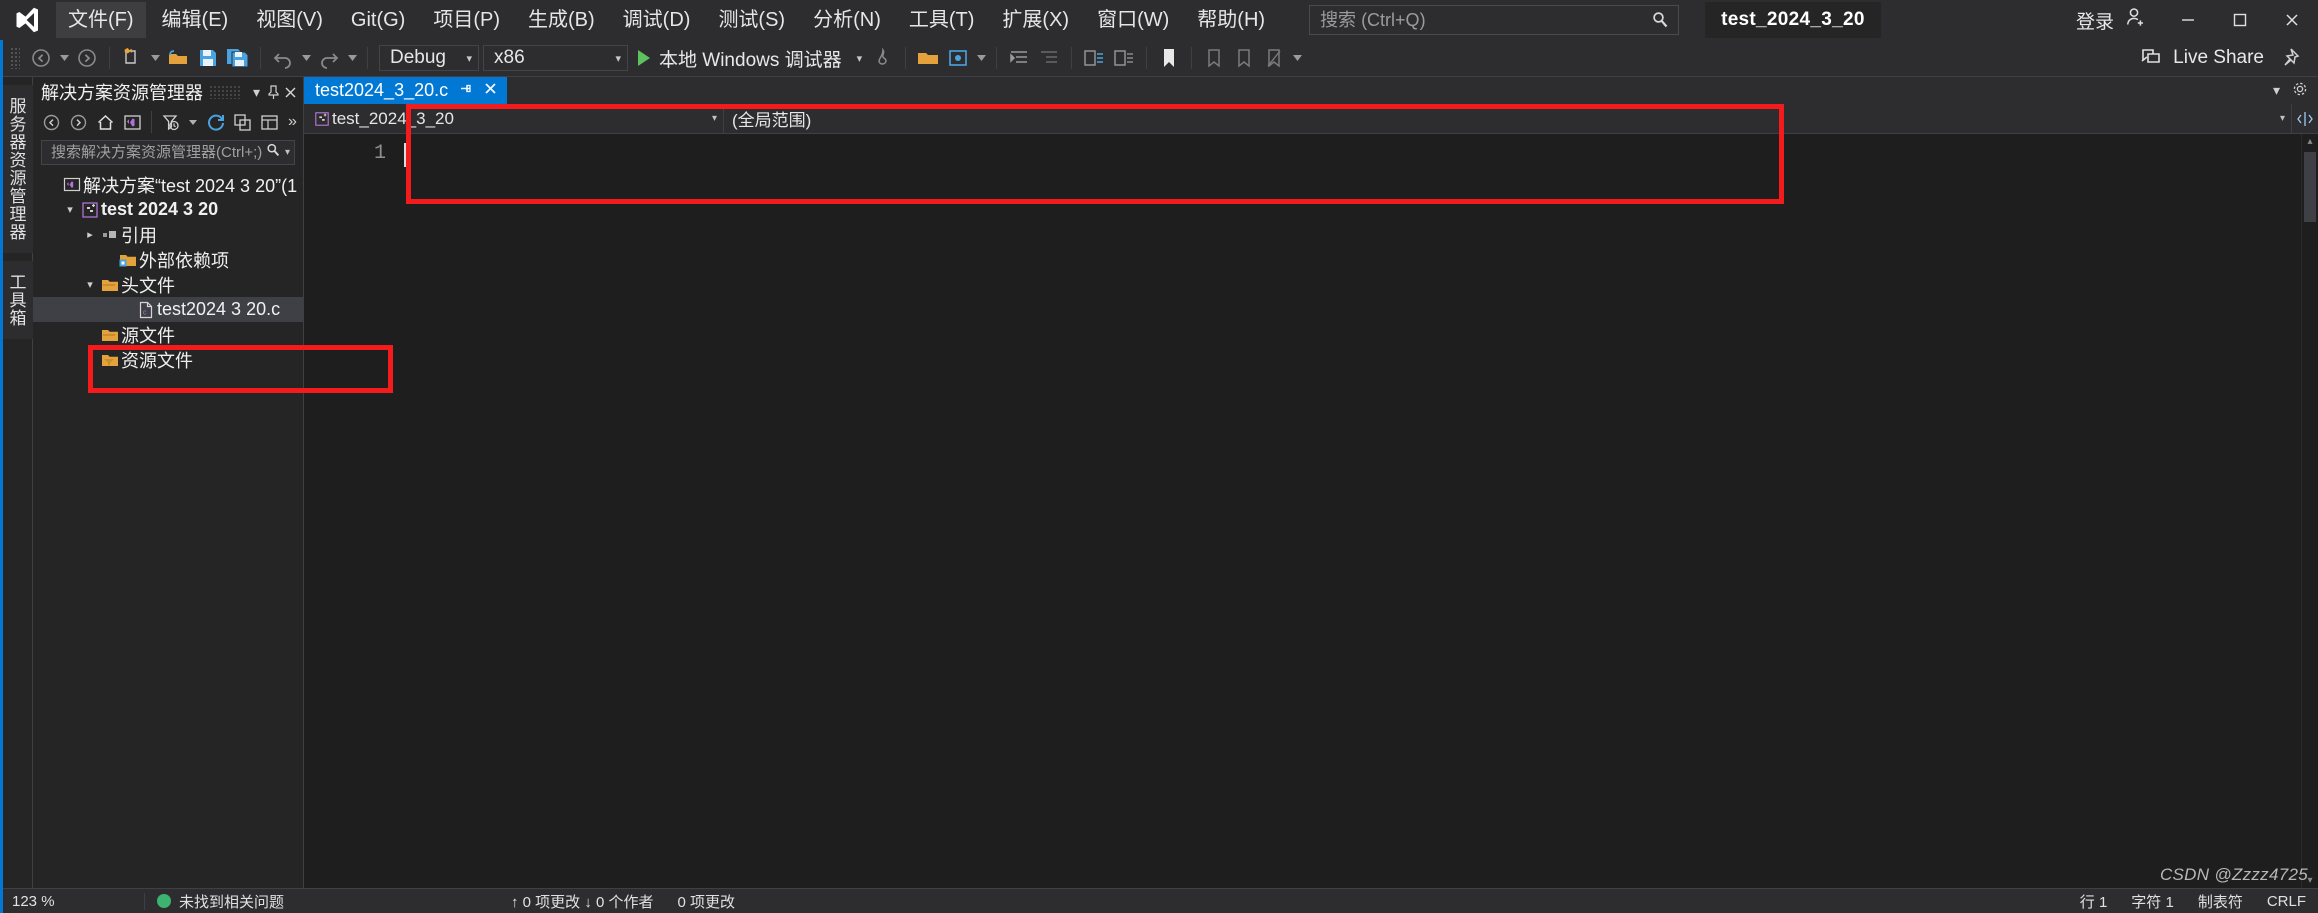 This screenshot has height=913, width=2318. I want to click on toolbar-overflow-icon, so click(1297, 58).